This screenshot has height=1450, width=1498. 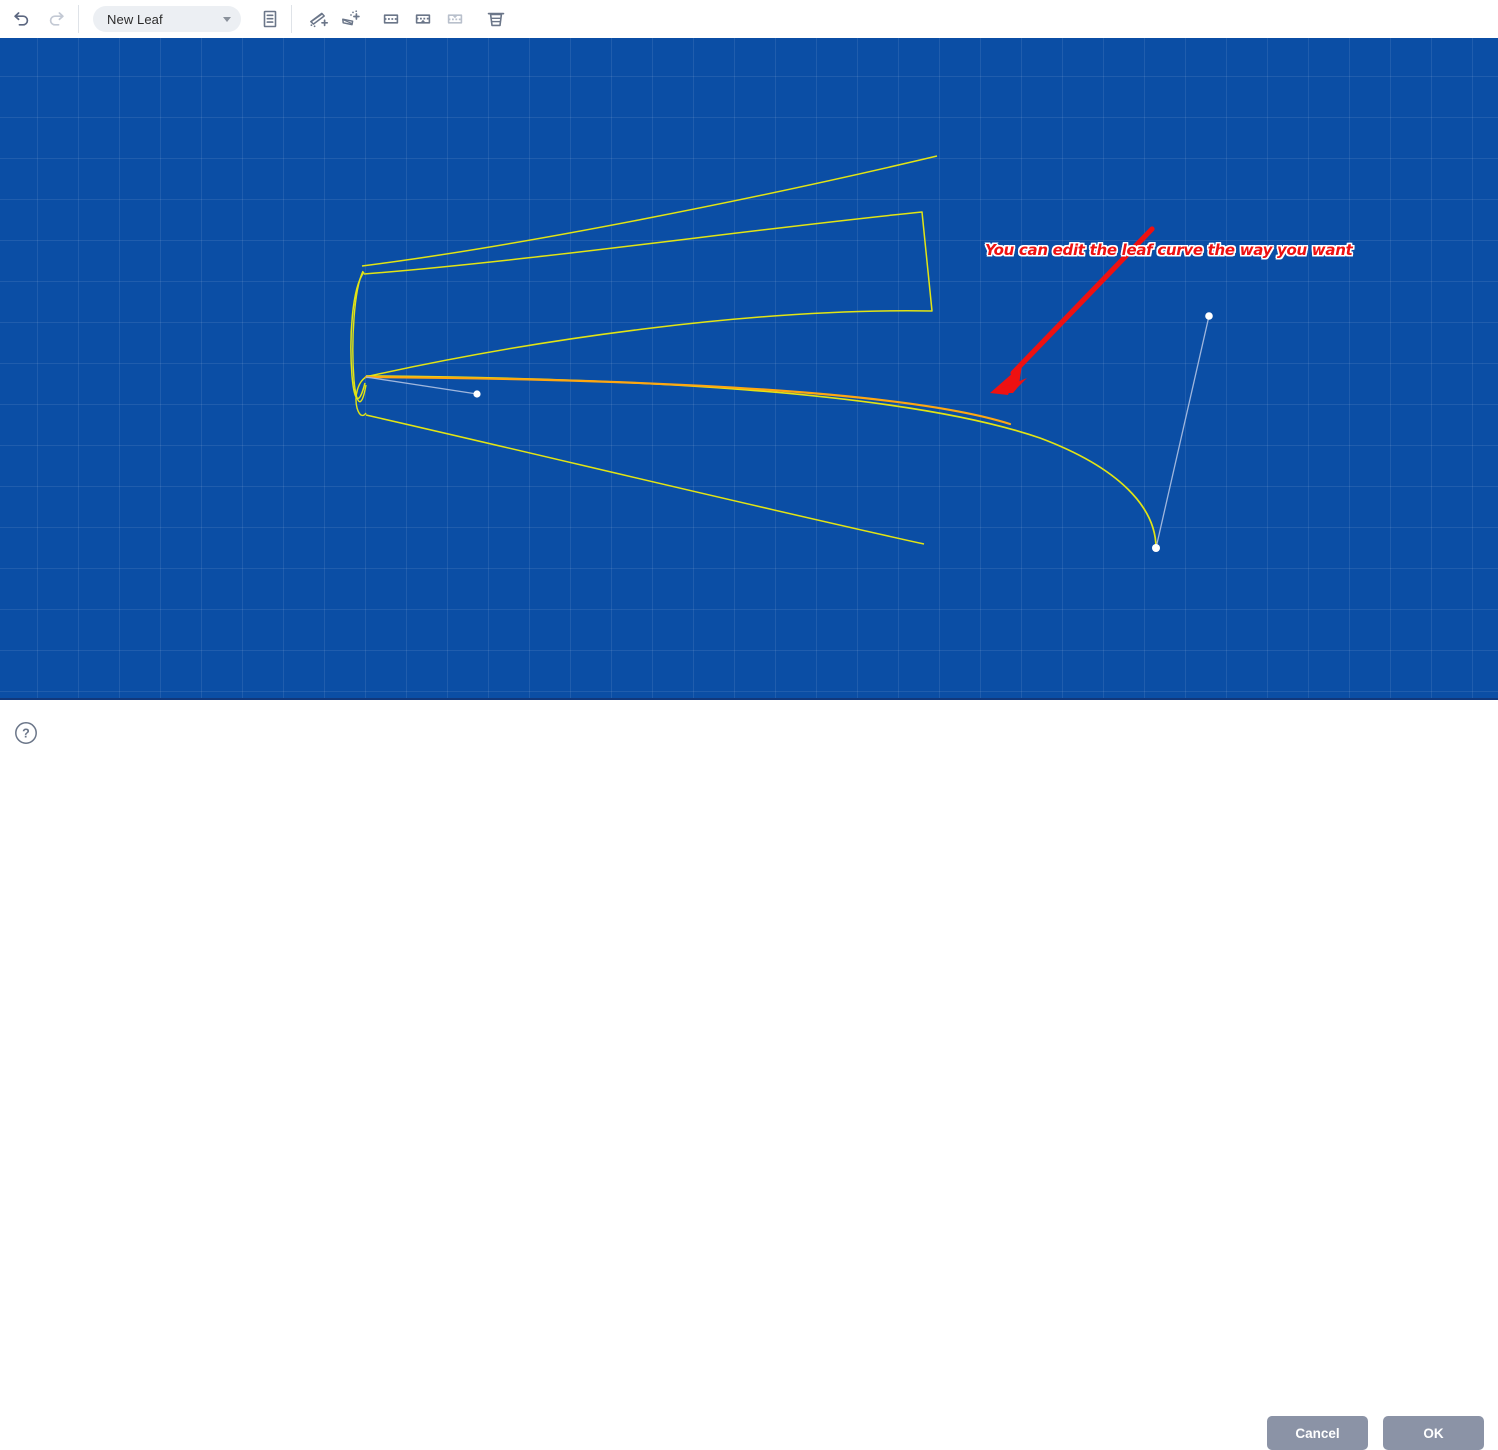 I want to click on help-circle-icon: ?, so click(x=26, y=733).